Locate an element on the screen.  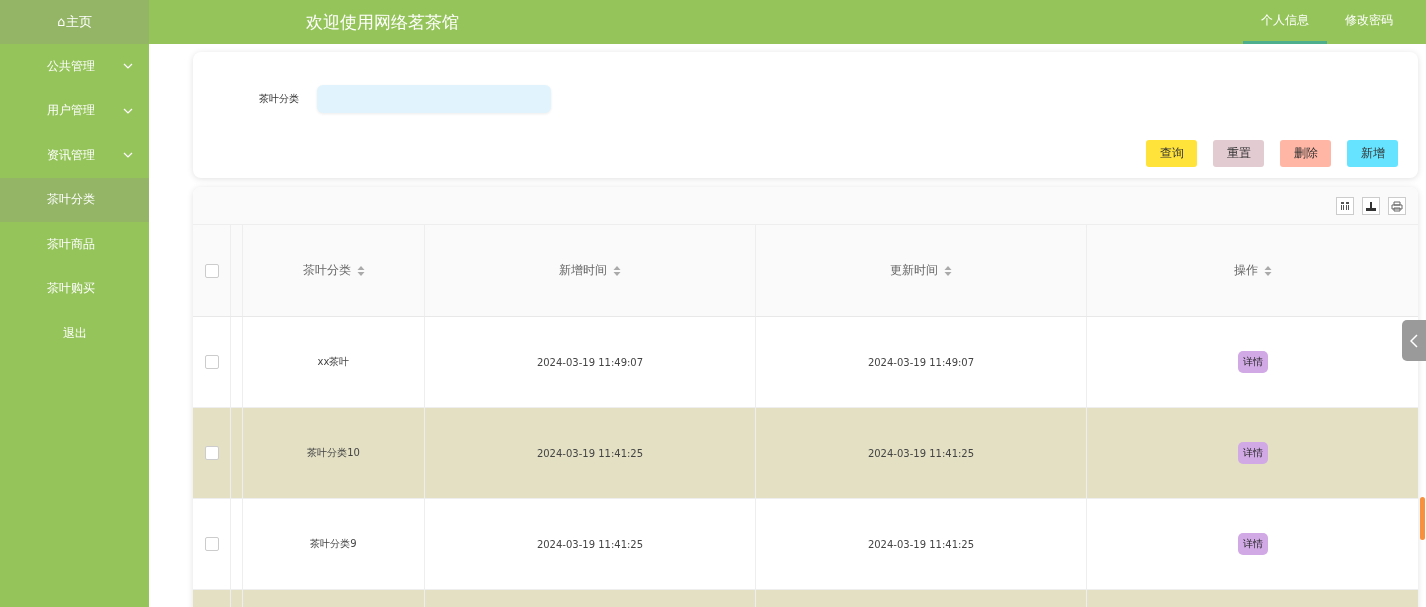
action-button: 新增 is located at coordinates (1372, 153).